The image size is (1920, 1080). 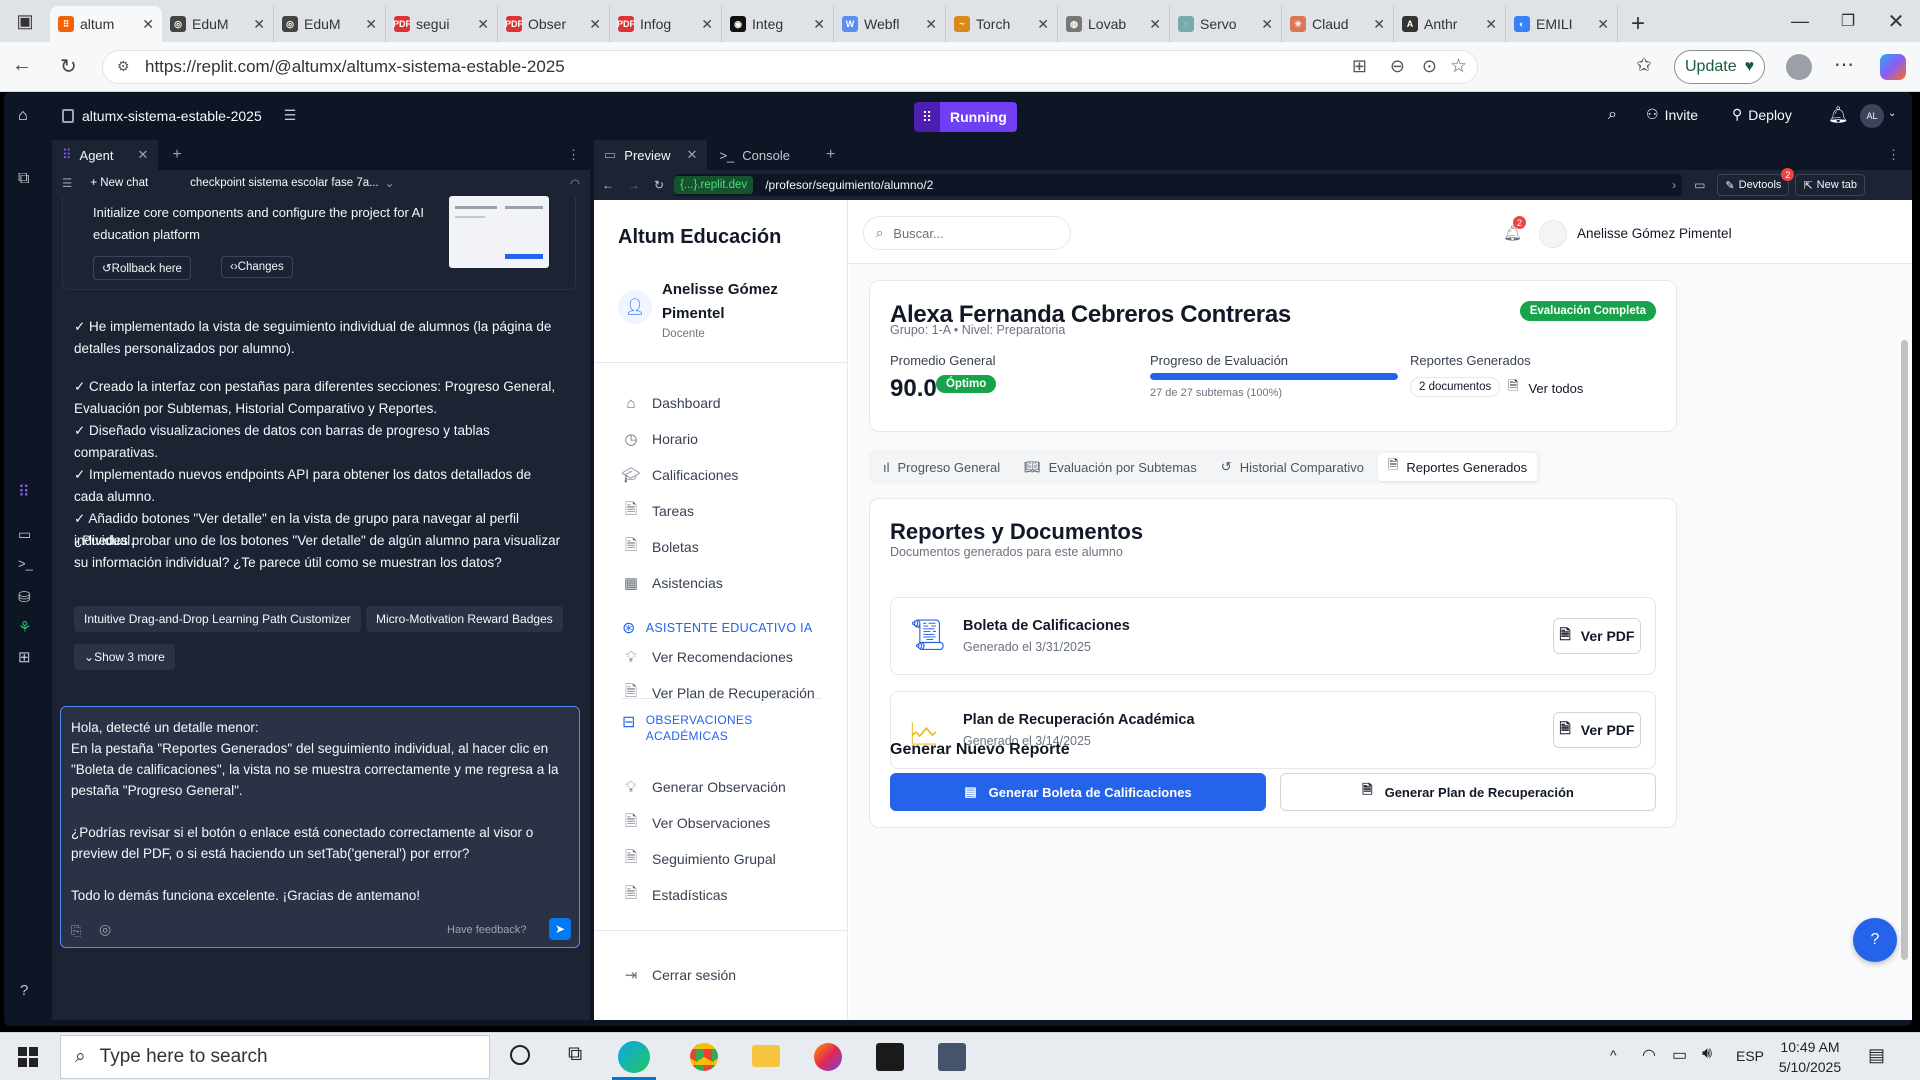 I want to click on favorites-icon: ✩, so click(x=1644, y=65).